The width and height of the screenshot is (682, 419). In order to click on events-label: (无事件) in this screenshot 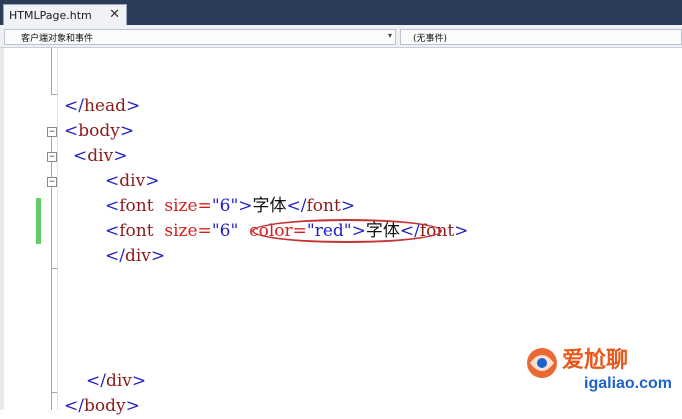, I will do `click(430, 38)`.